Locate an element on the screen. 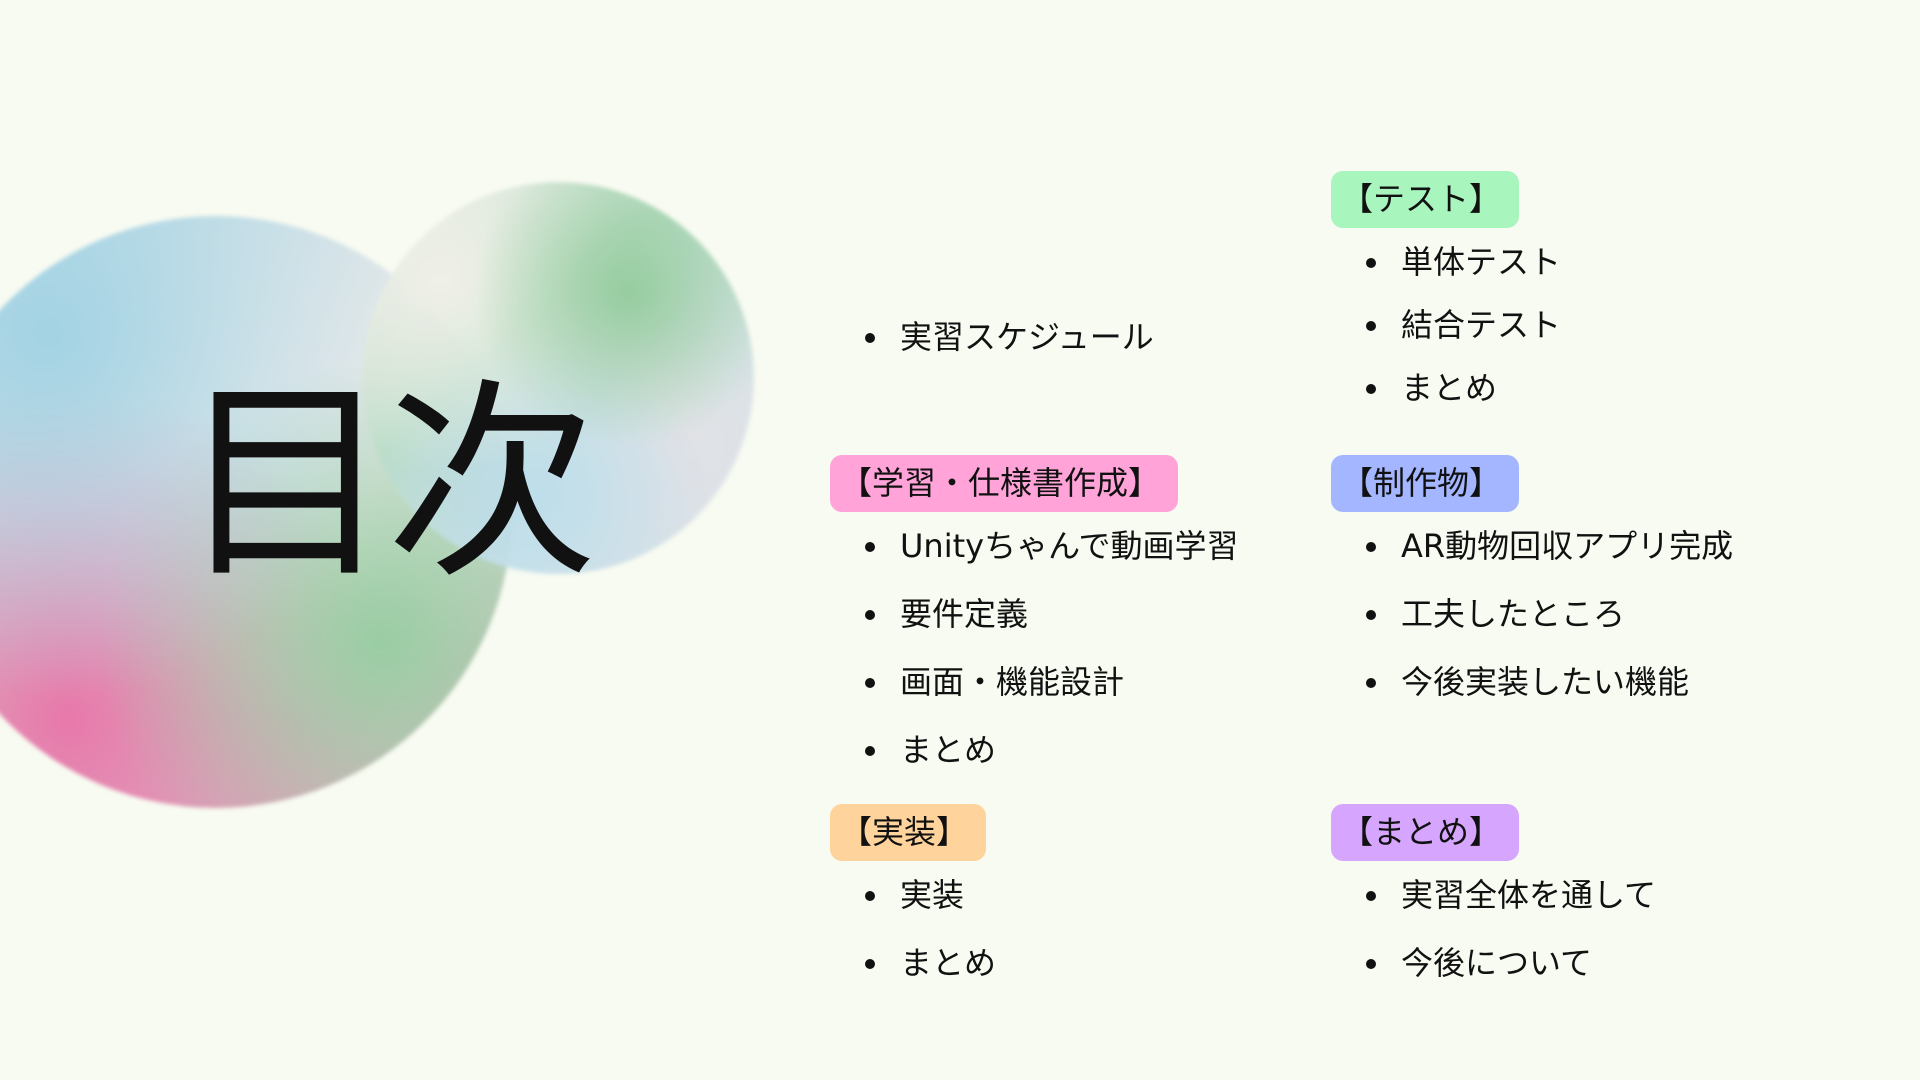  list-item: 実習全体を通して is located at coordinates (1581, 895).